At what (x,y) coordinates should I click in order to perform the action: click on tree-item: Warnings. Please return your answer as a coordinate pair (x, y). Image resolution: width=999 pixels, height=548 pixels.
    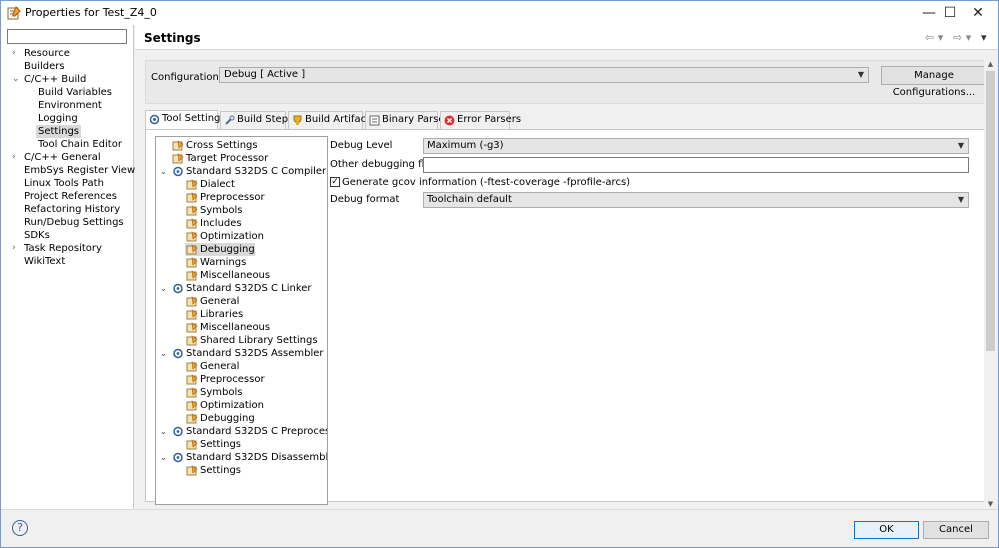
    Looking at the image, I should click on (215, 262).